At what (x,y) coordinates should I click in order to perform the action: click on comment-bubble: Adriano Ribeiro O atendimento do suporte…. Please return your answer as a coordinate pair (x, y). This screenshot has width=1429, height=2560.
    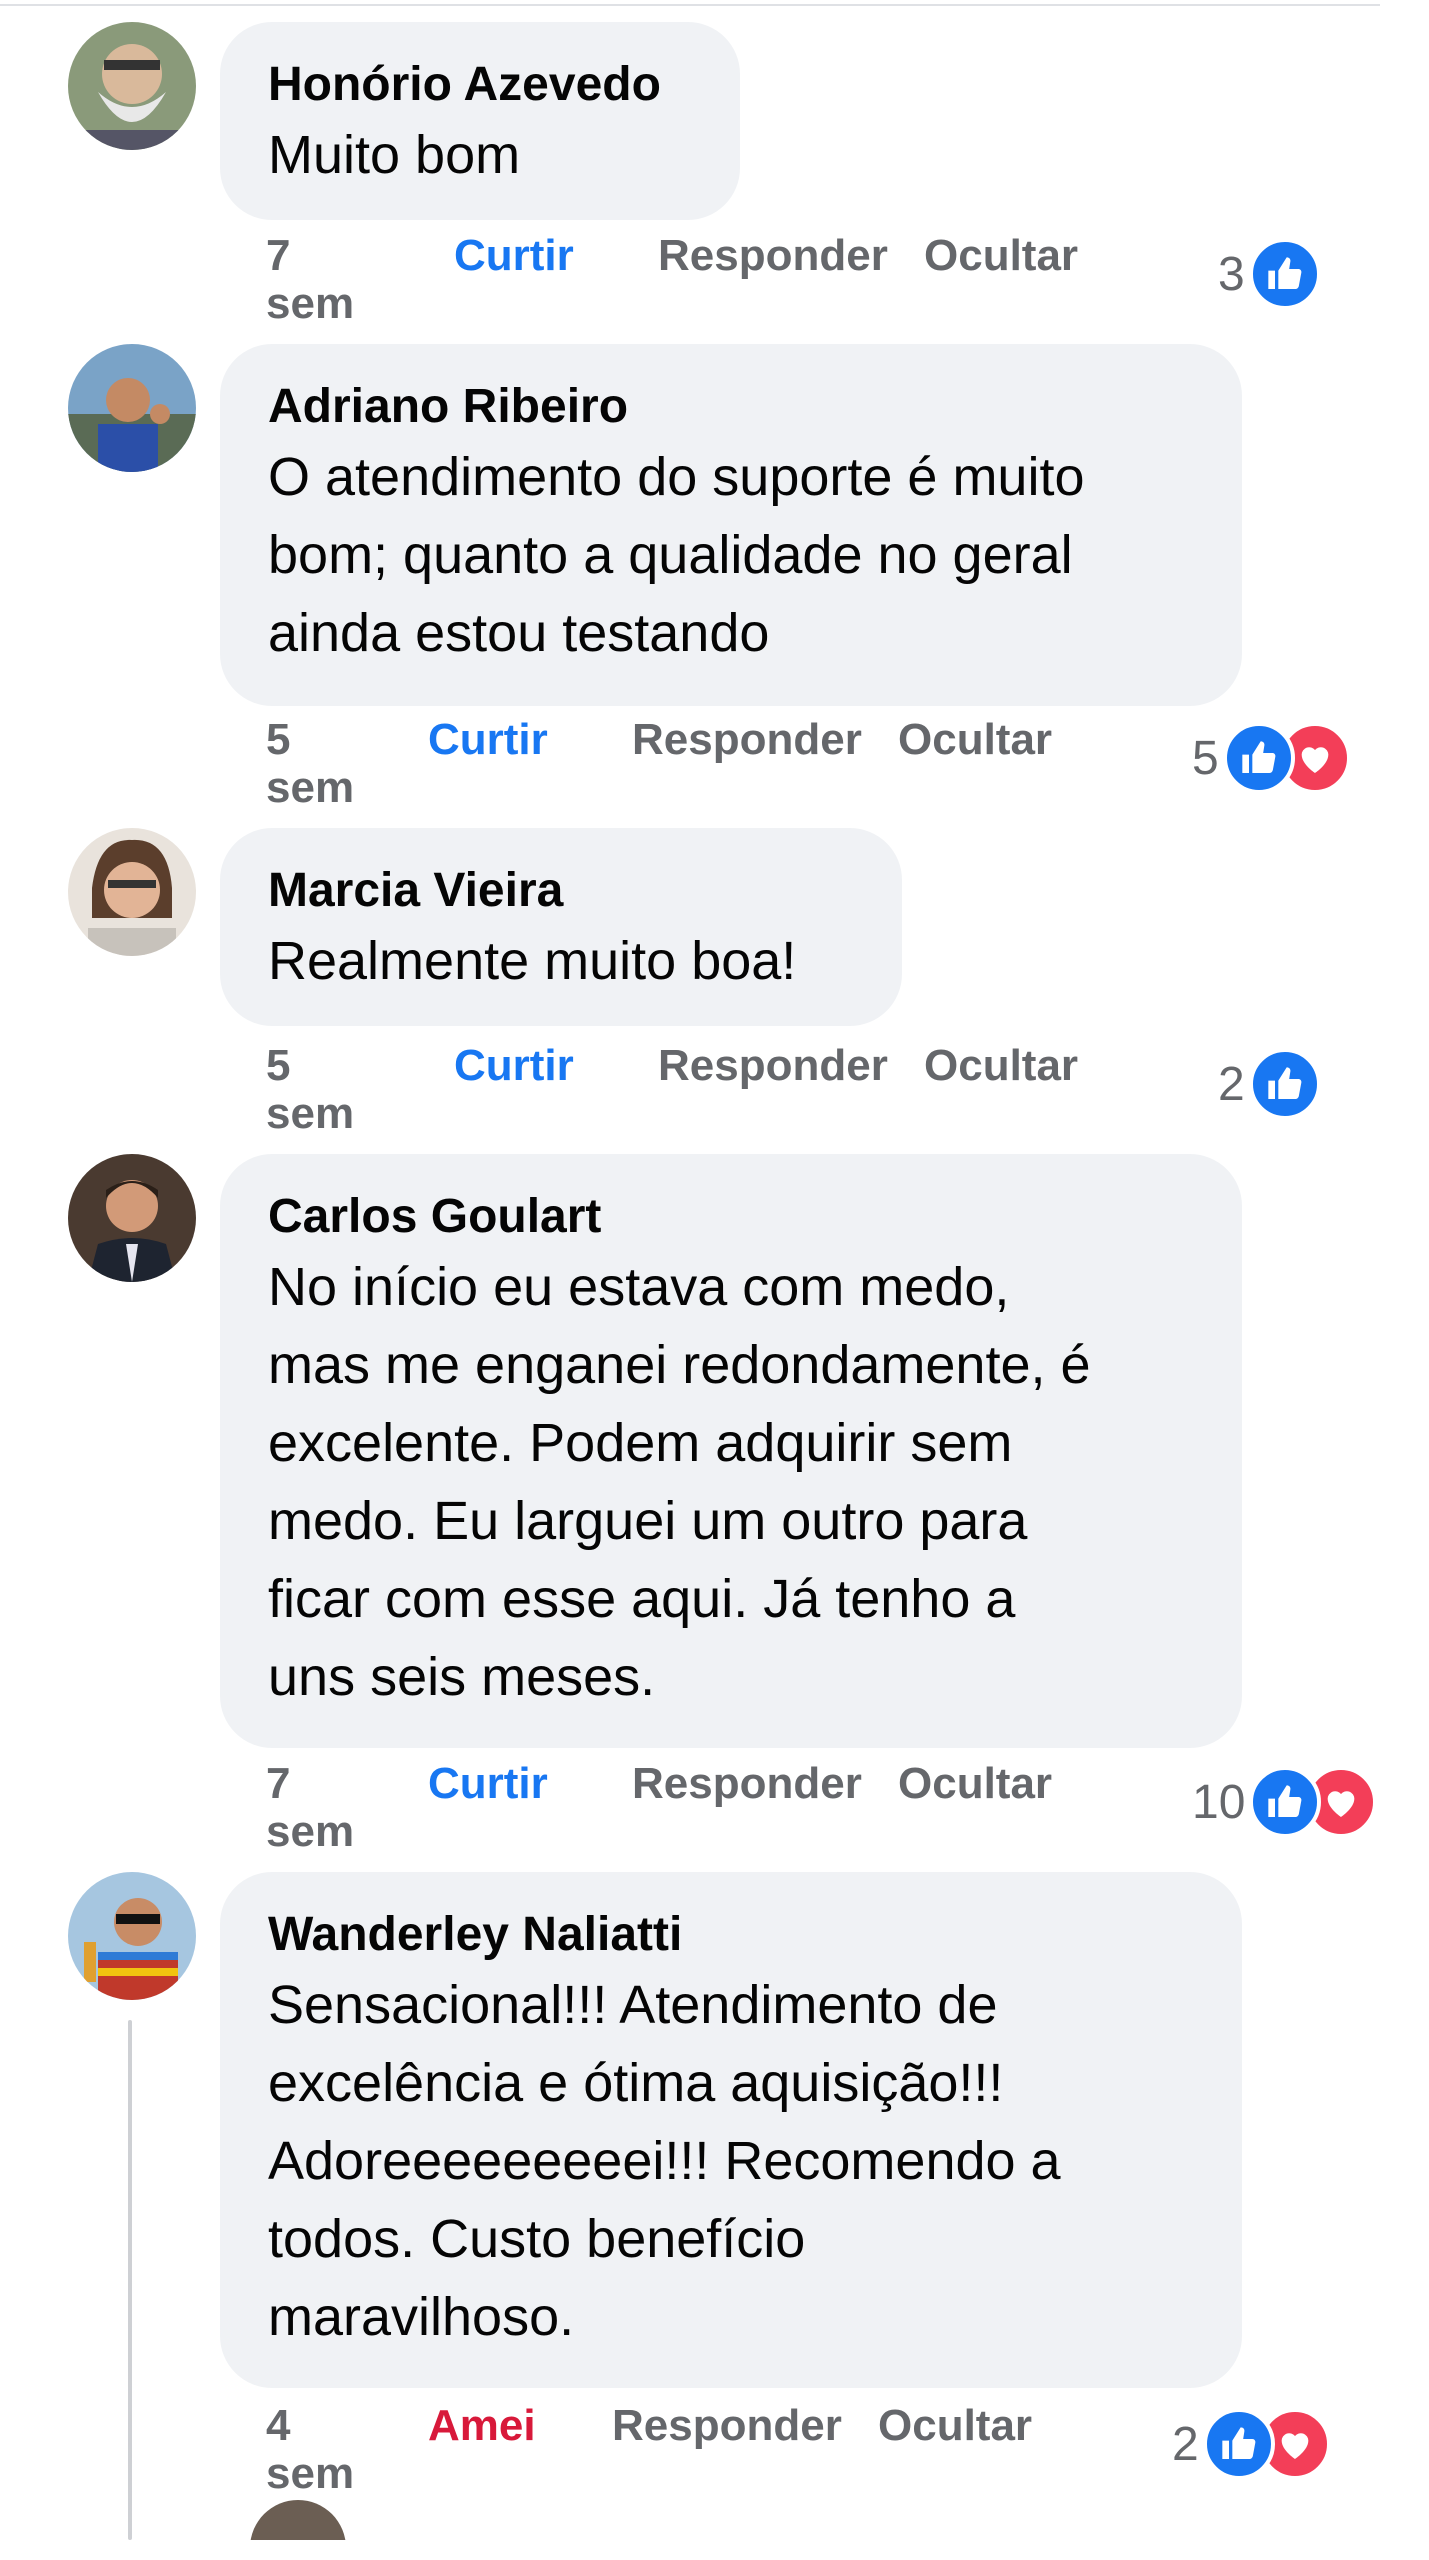
    Looking at the image, I should click on (731, 525).